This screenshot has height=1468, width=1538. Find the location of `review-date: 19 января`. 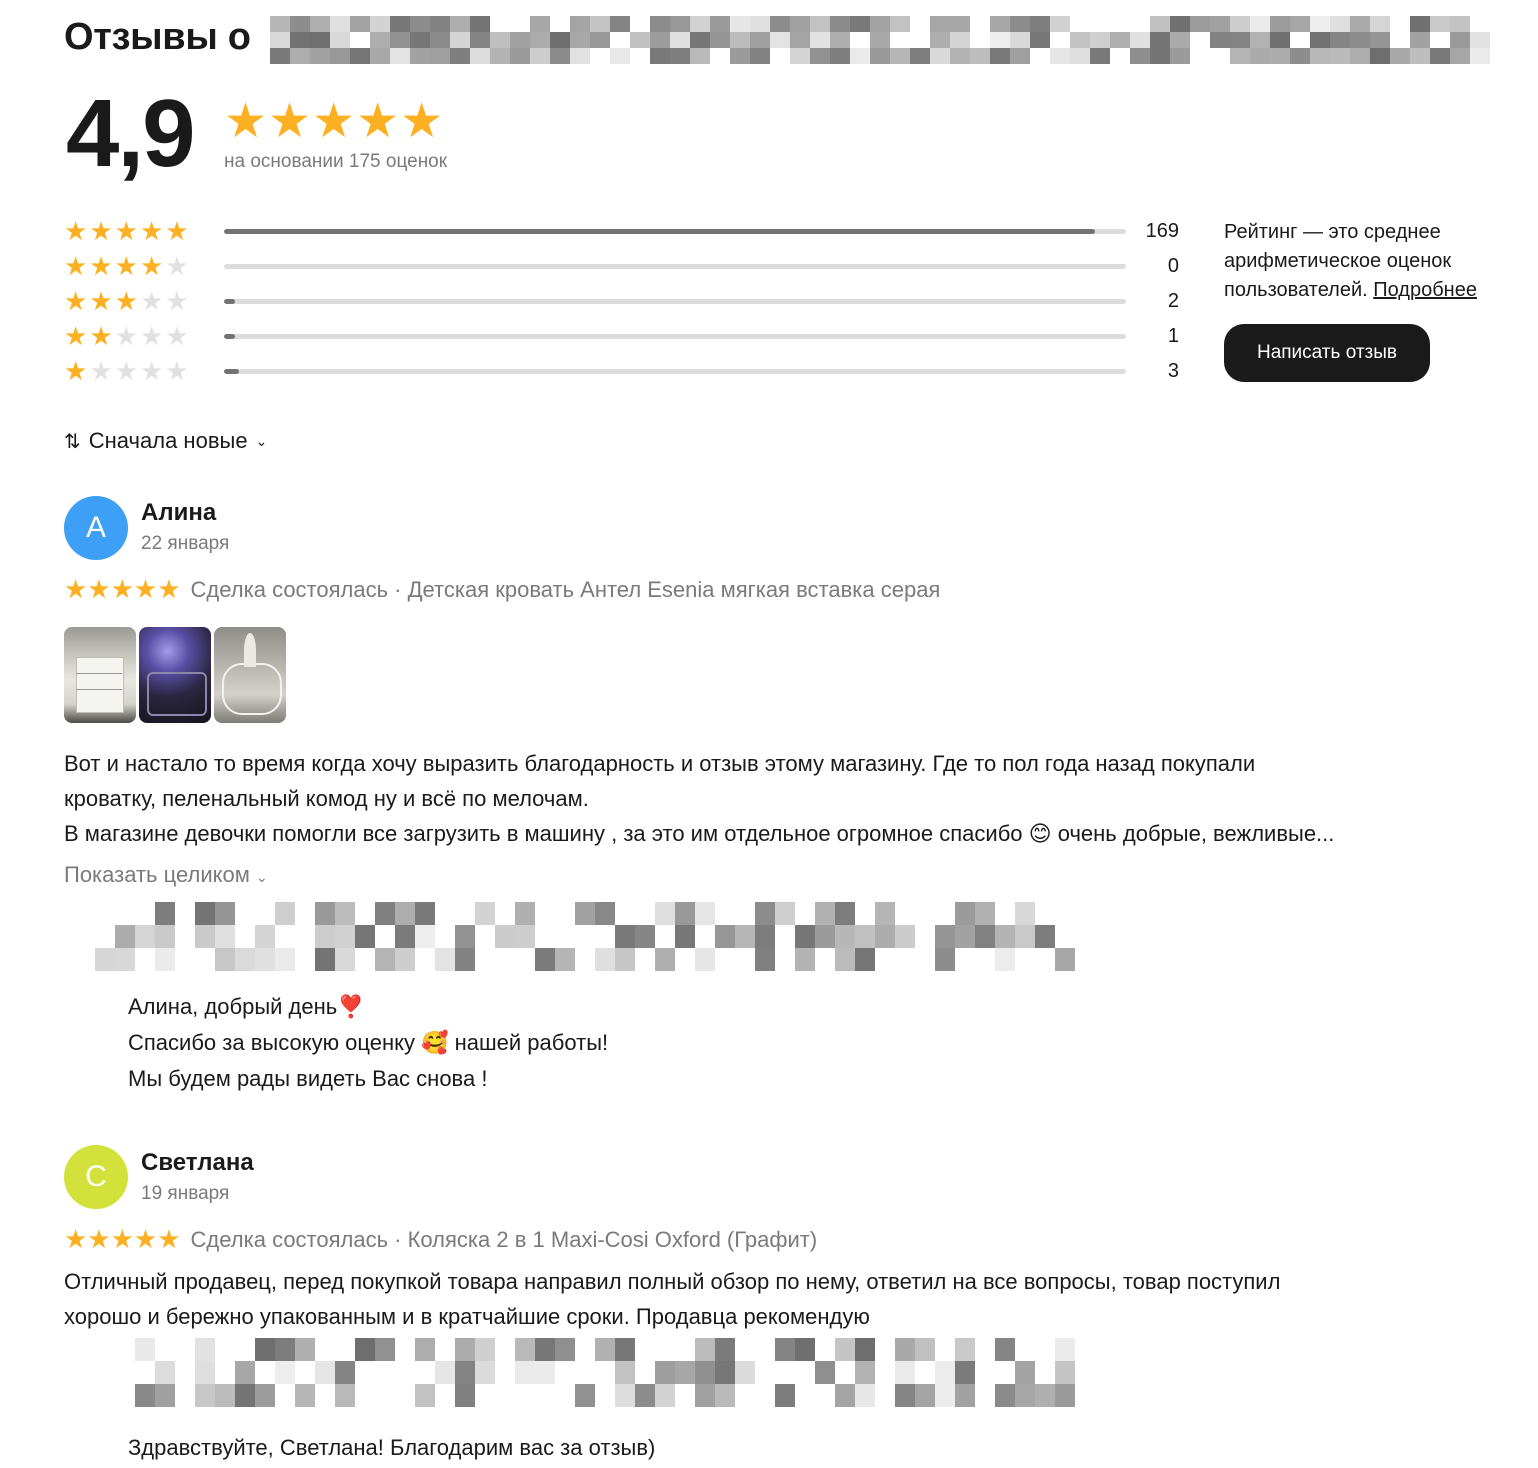

review-date: 19 января is located at coordinates (185, 1193).